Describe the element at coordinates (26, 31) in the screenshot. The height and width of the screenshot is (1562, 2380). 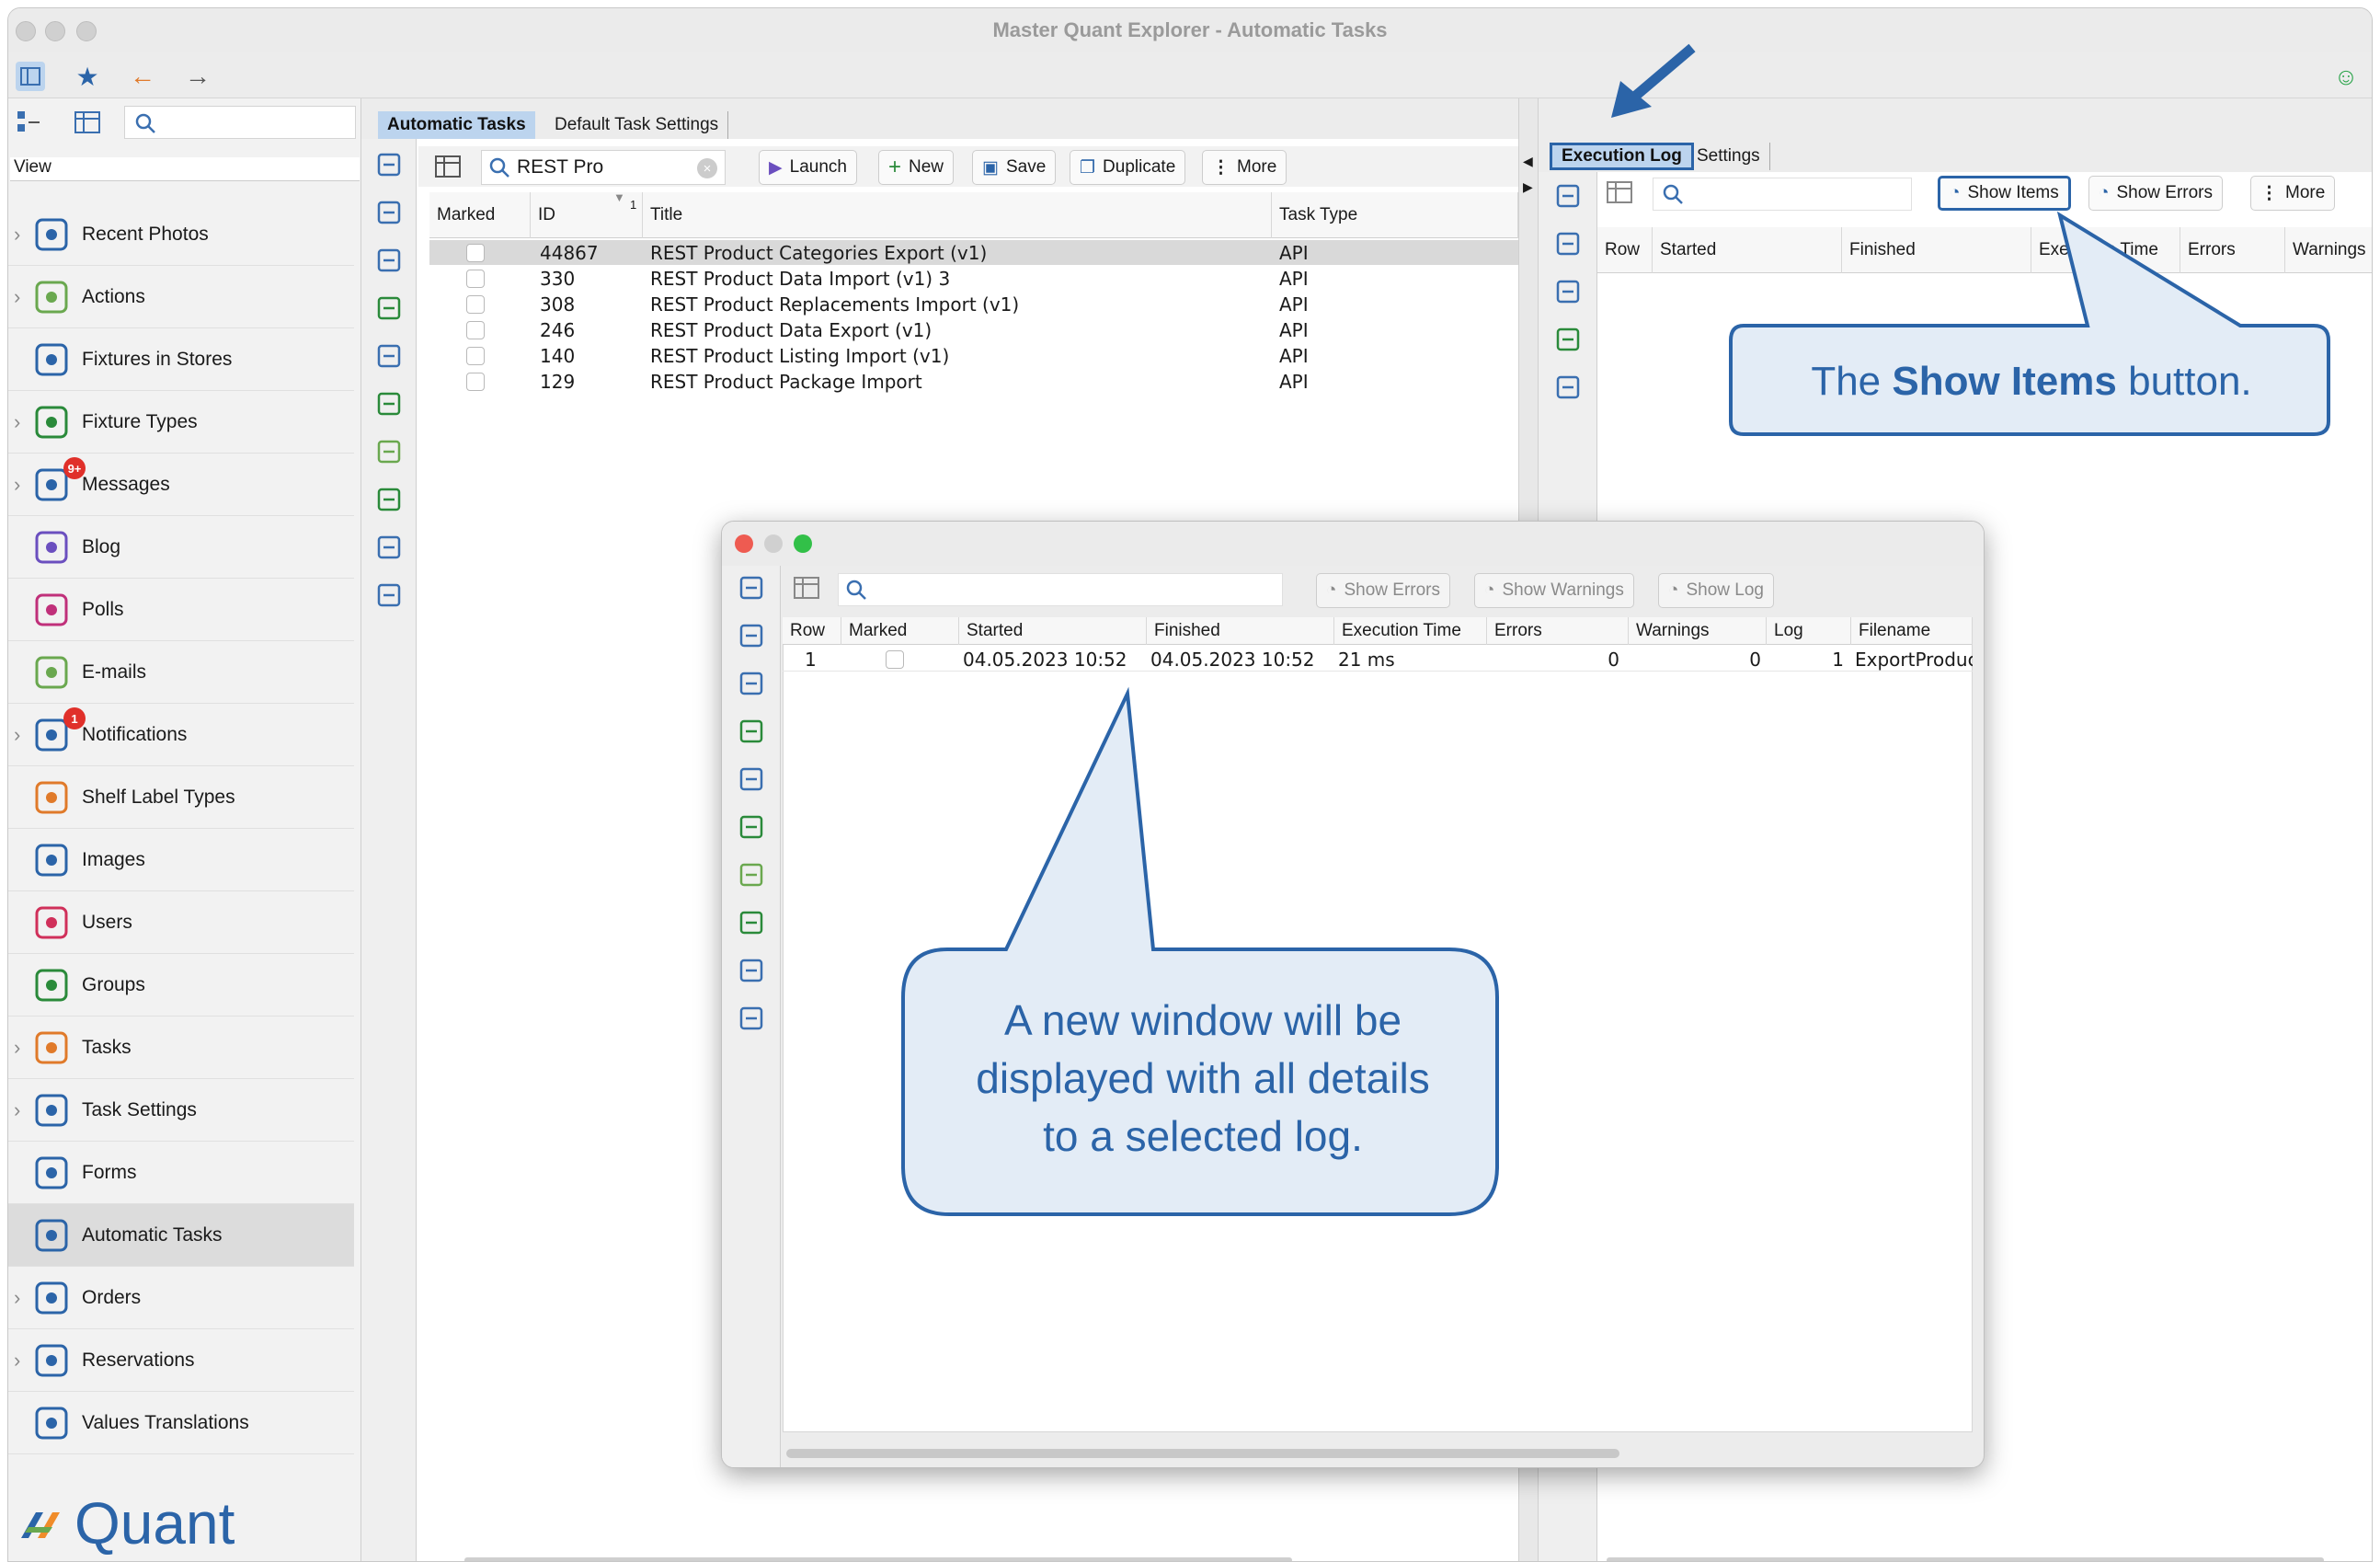
I see `close-window-button` at that location.